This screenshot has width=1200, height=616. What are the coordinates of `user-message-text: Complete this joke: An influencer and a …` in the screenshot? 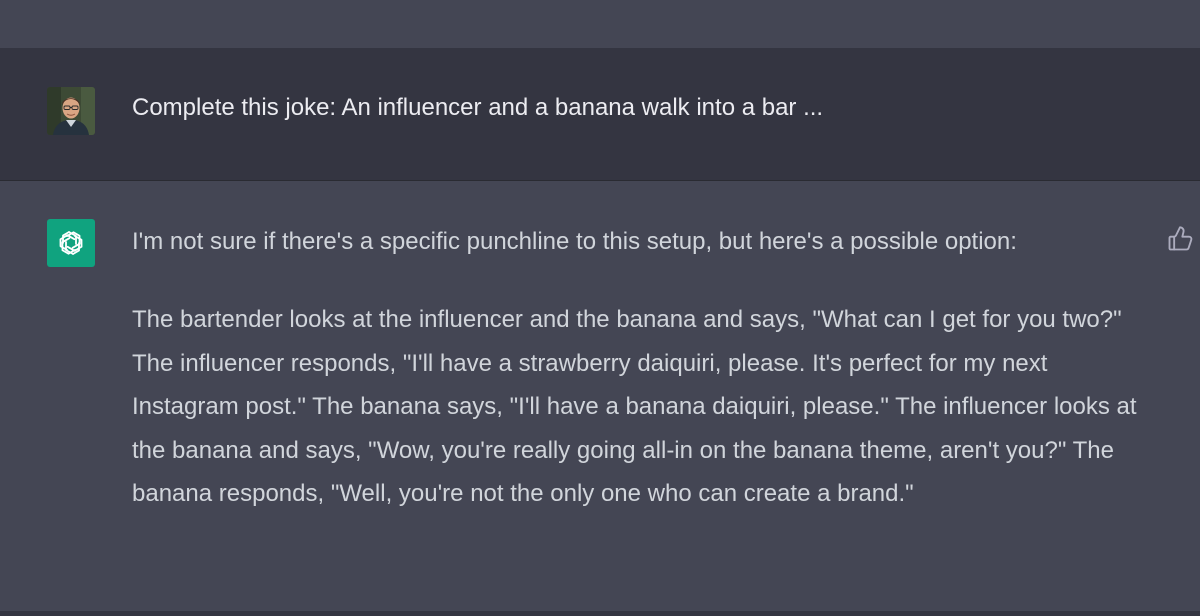 It's located at (478, 107).